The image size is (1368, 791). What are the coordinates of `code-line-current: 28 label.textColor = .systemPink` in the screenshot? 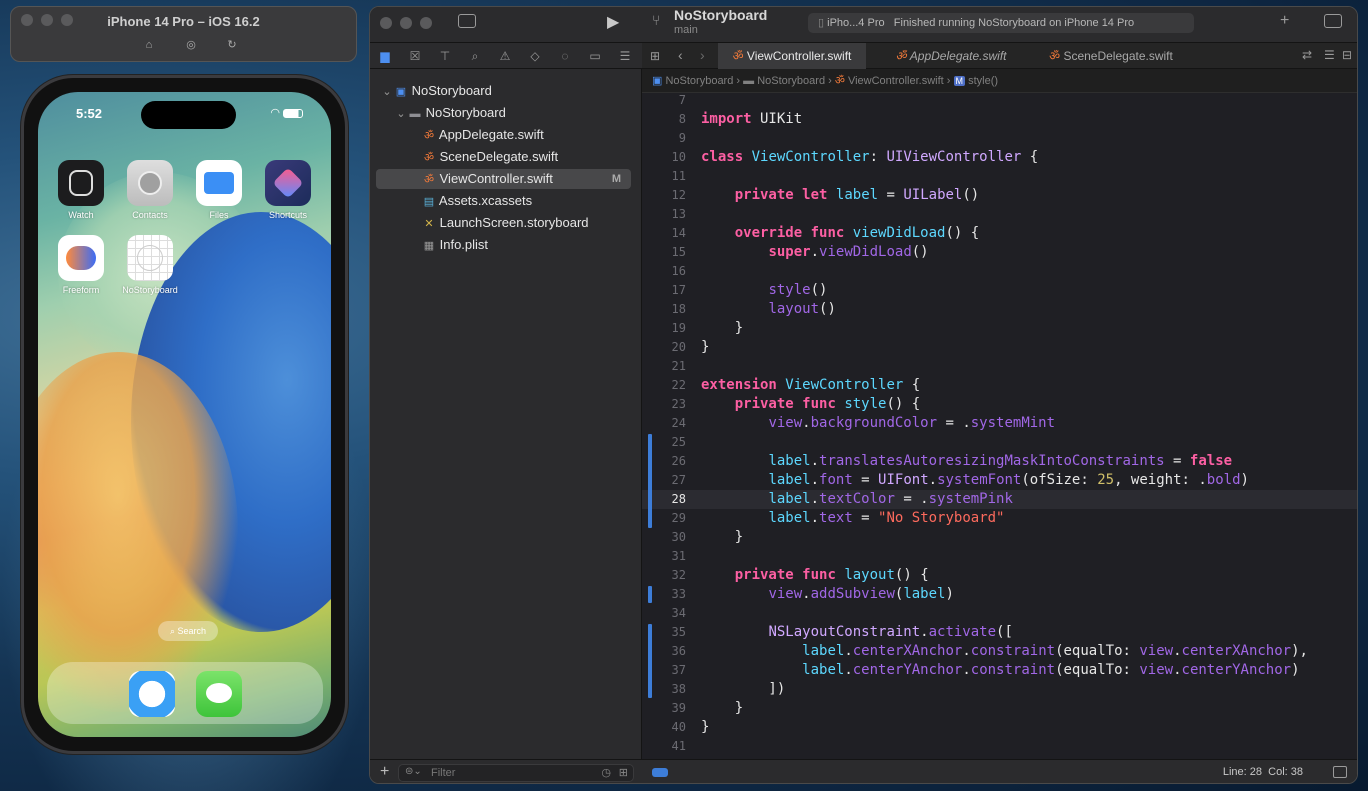 It's located at (999, 499).